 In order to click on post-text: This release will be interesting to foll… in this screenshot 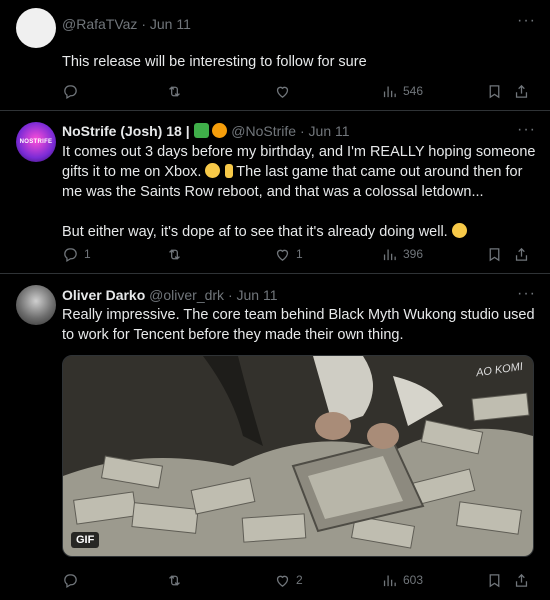, I will do `click(214, 62)`.